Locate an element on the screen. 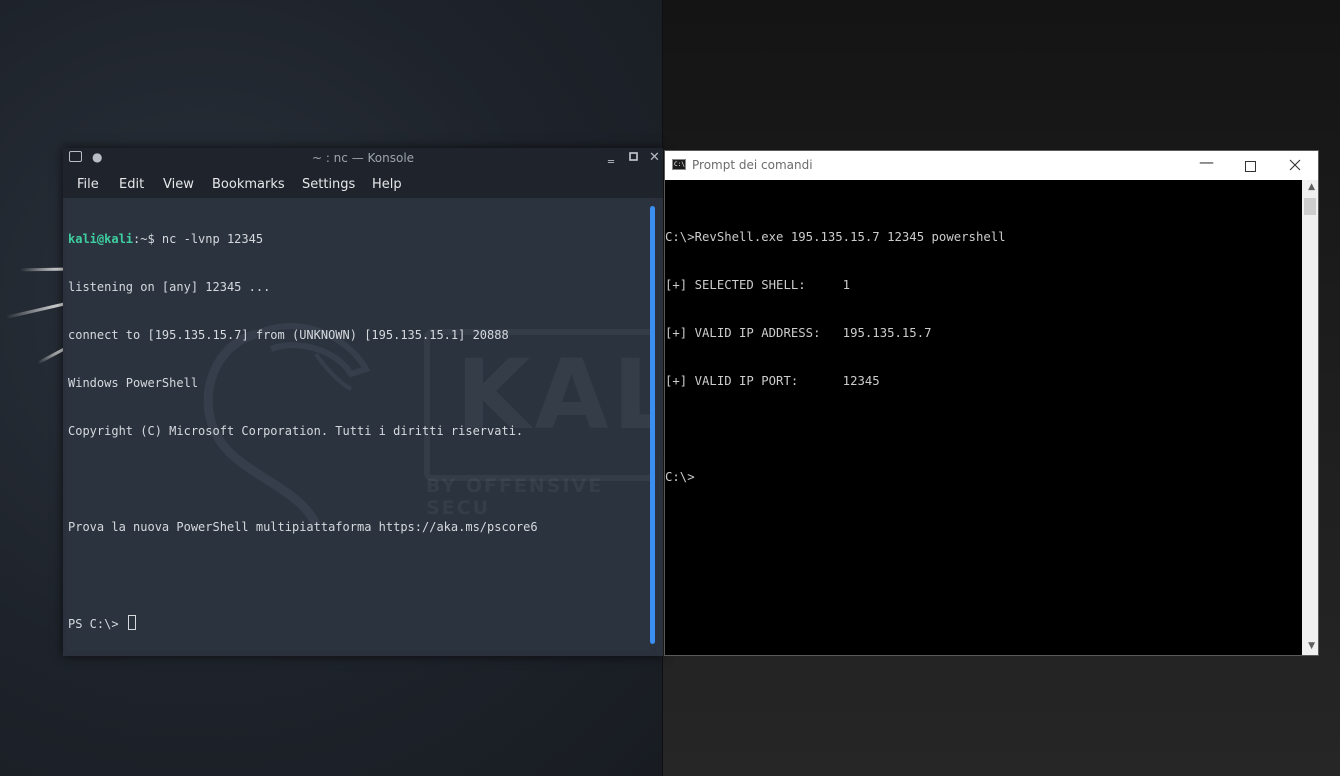  cmd-line: [+] VALID IP PORT: 12345 is located at coordinates (772, 381).